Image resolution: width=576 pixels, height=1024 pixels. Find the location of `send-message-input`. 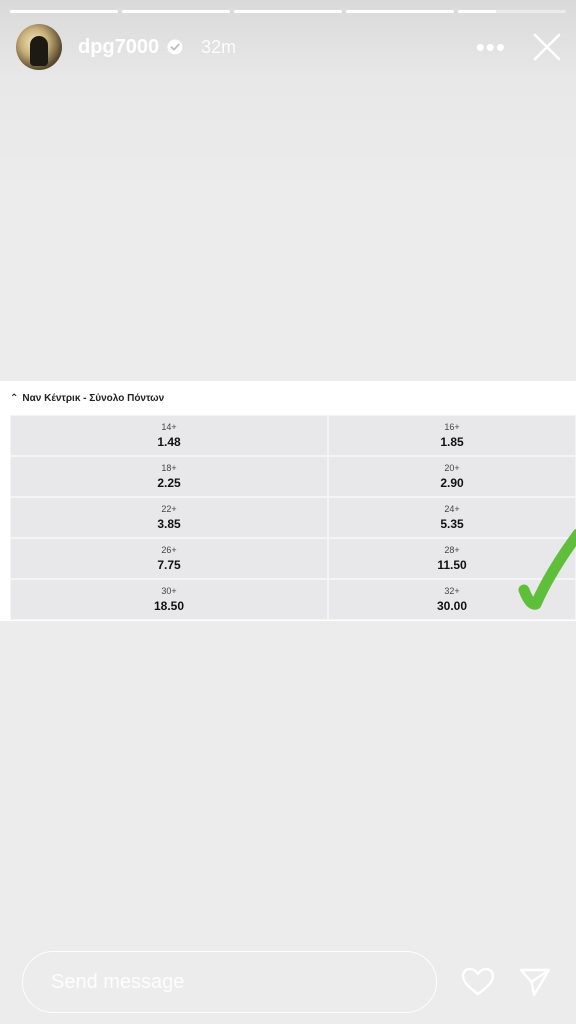

send-message-input is located at coordinates (243, 982).